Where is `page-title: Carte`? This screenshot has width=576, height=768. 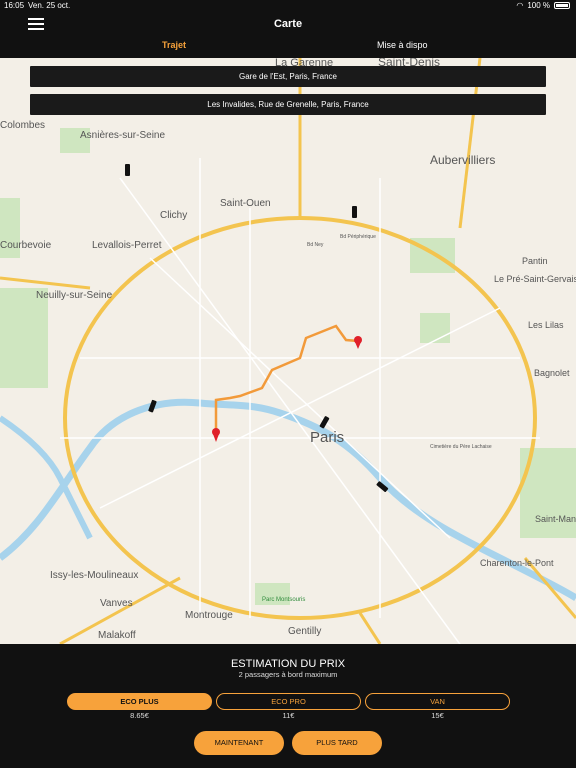
page-title: Carte is located at coordinates (288, 24).